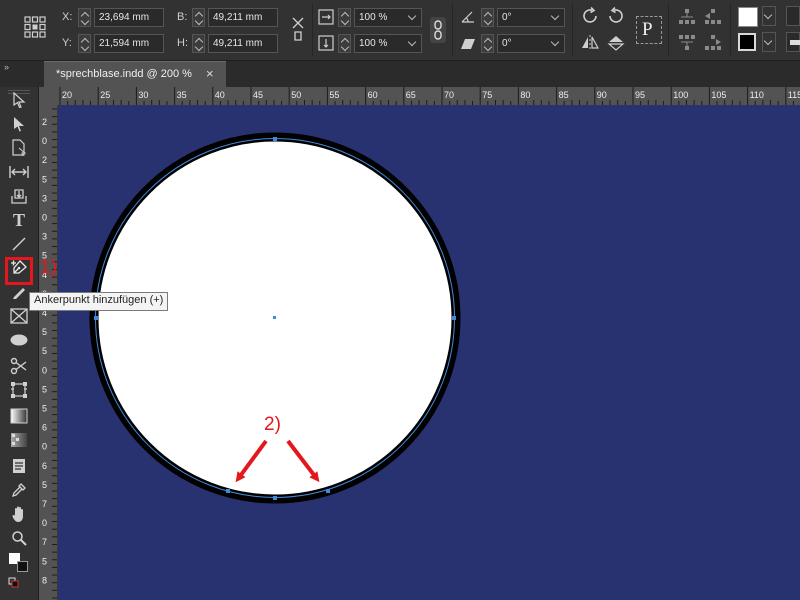 This screenshot has width=800, height=600. I want to click on y-label: Y:, so click(67, 43).